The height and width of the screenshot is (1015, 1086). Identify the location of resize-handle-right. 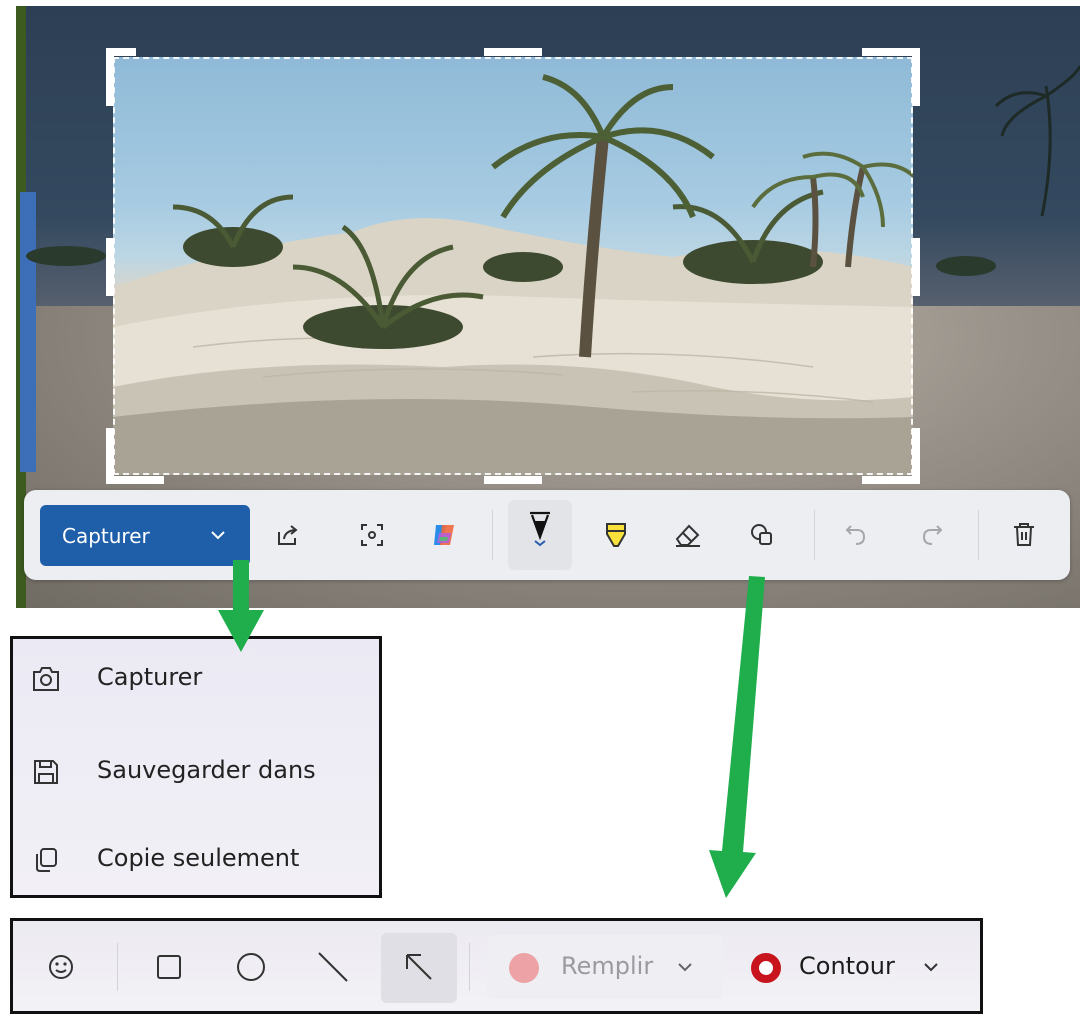
(916, 267).